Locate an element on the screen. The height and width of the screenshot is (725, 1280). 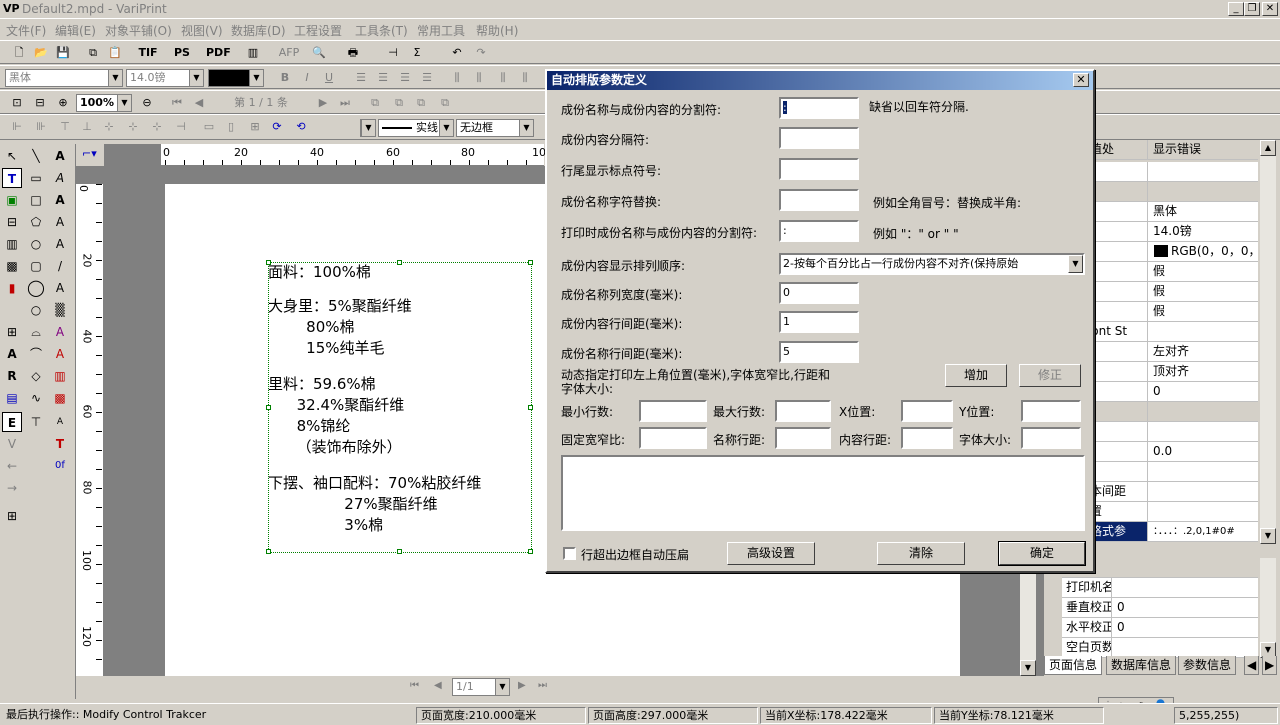
cup-tool-icon: ⊤ is located at coordinates (36, 422).